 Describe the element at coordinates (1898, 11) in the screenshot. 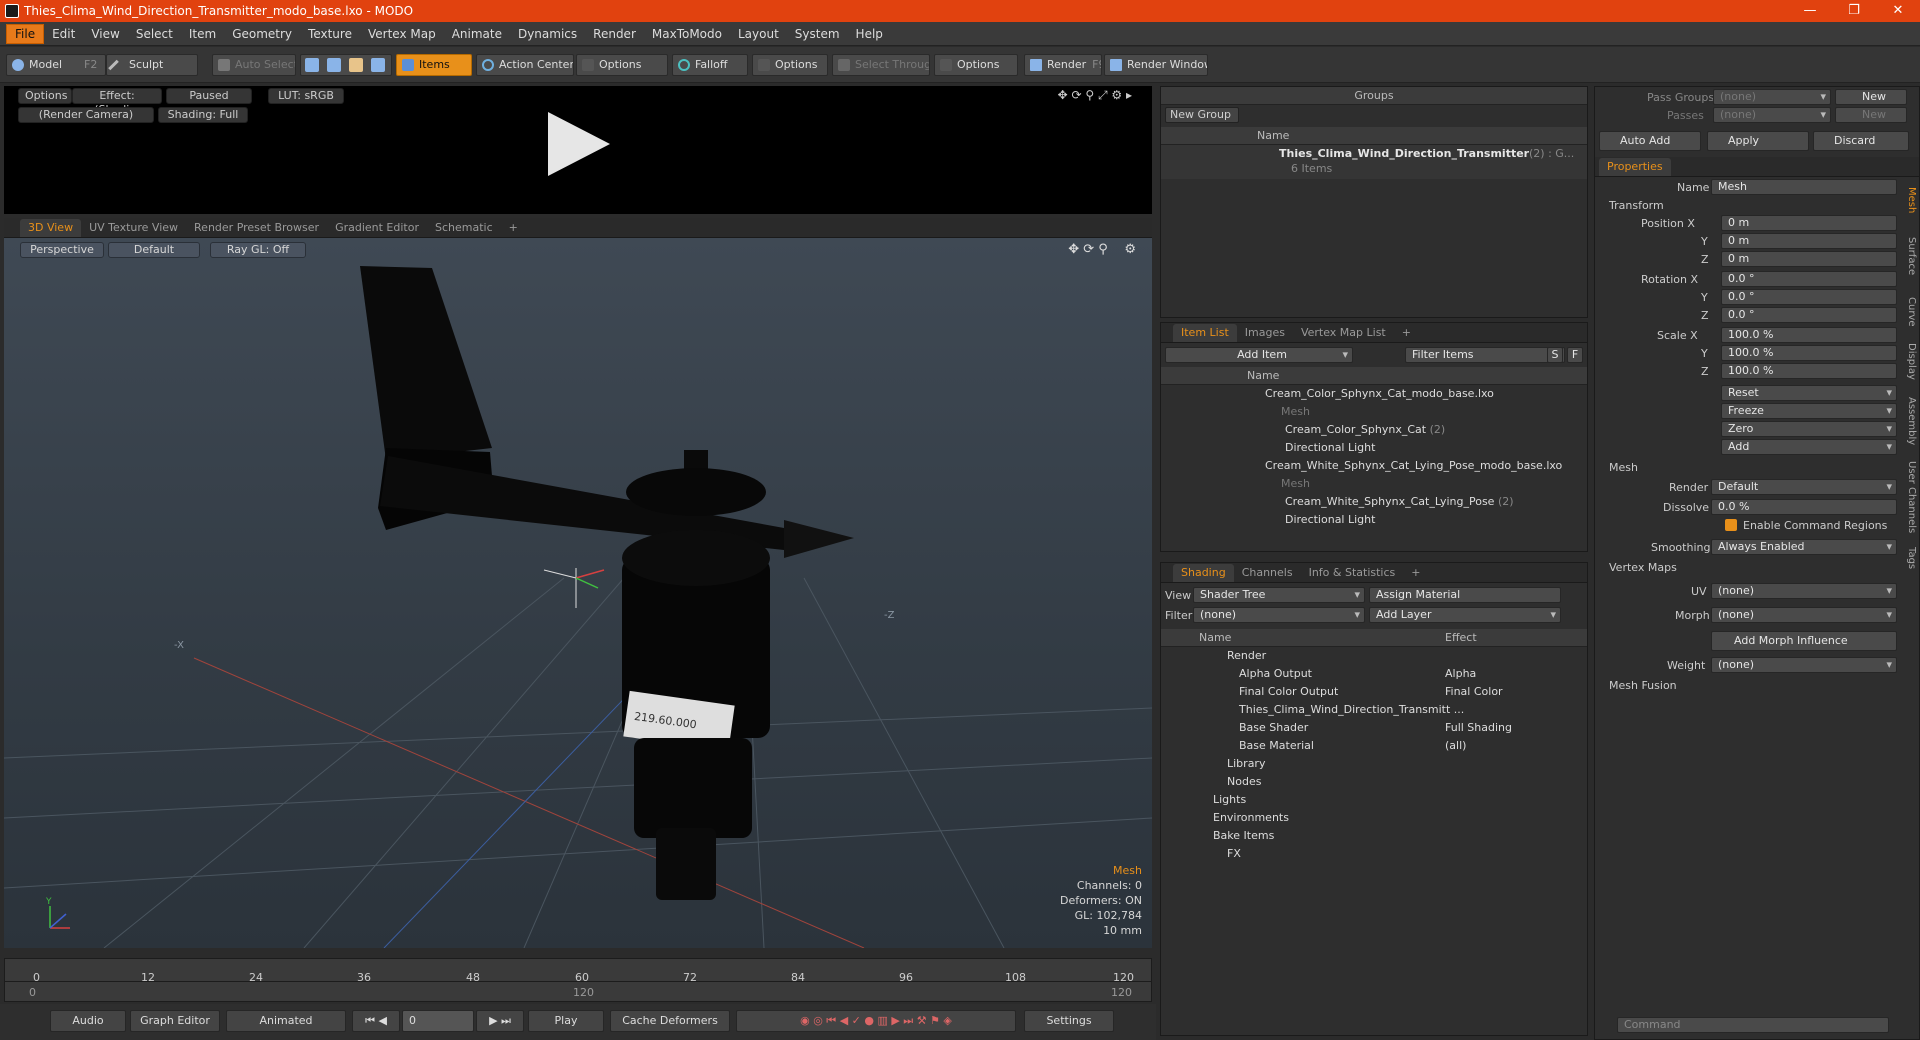

I see `close-button: ✕` at that location.